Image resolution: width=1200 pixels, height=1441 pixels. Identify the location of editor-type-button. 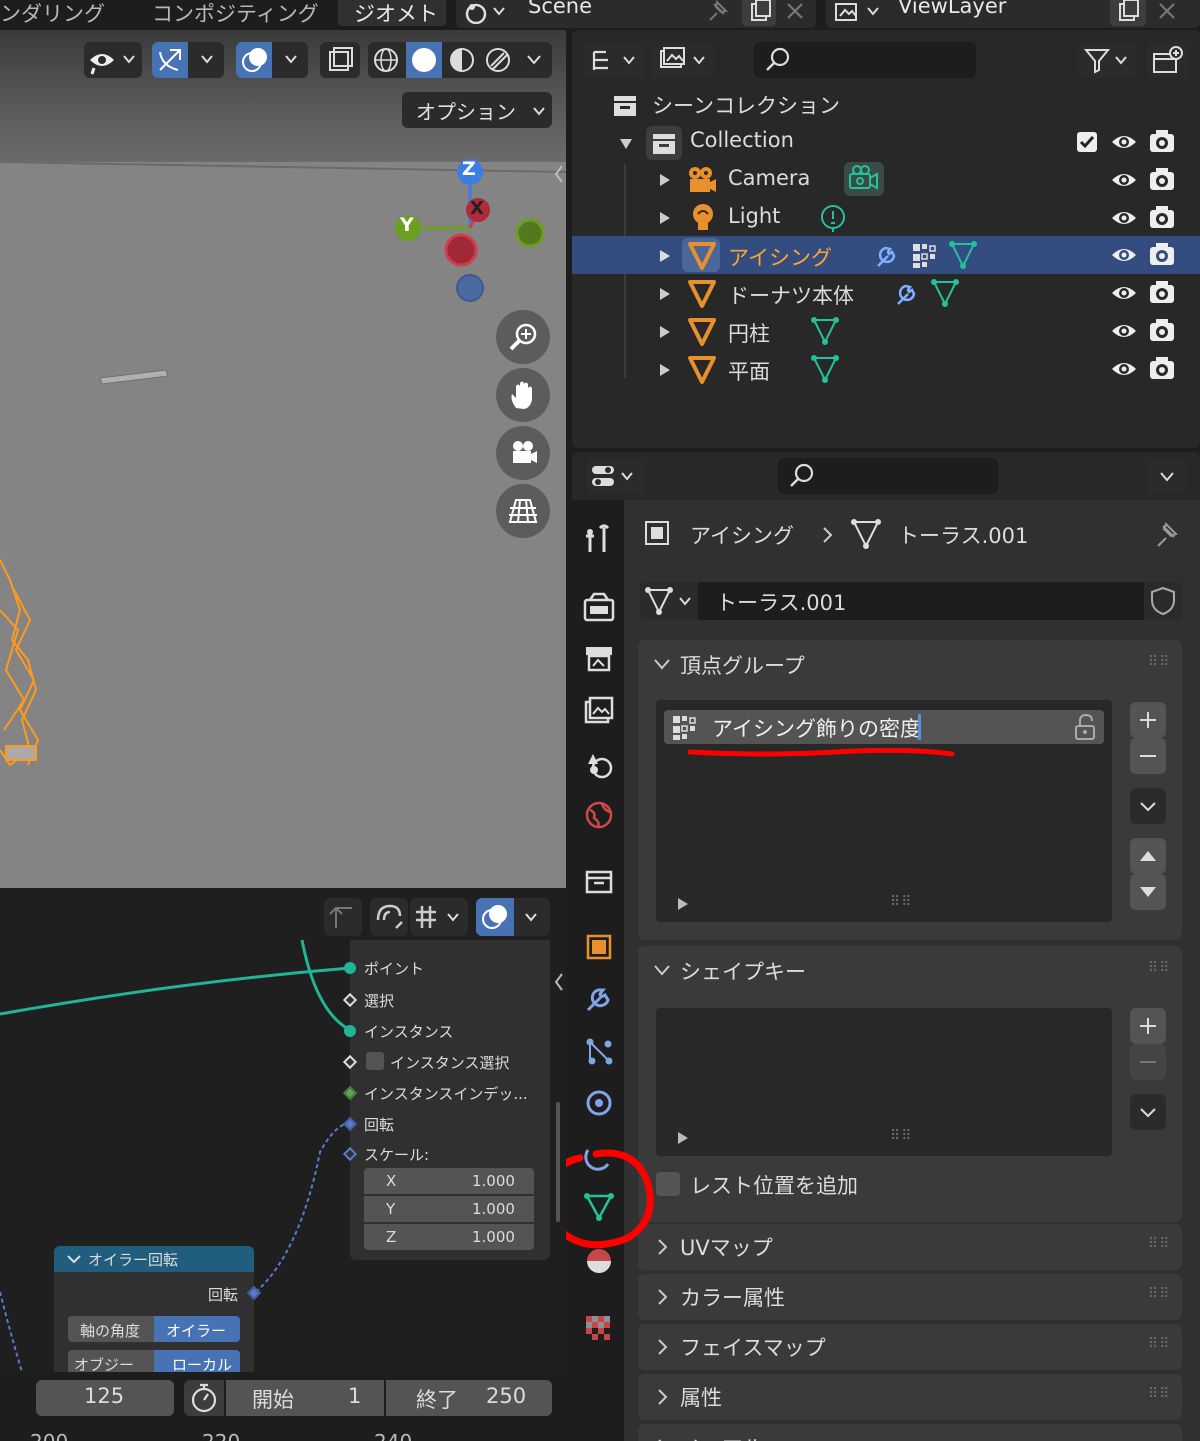
(615, 476).